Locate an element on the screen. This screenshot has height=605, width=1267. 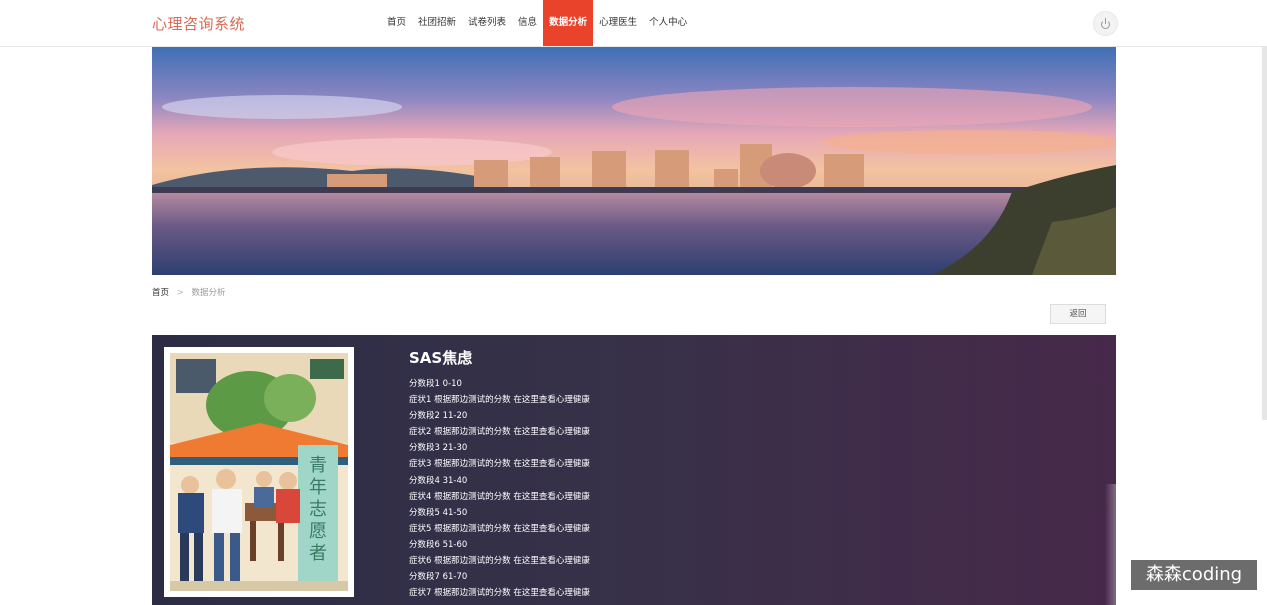
menu-item-home: 首页 is located at coordinates (396, 23).